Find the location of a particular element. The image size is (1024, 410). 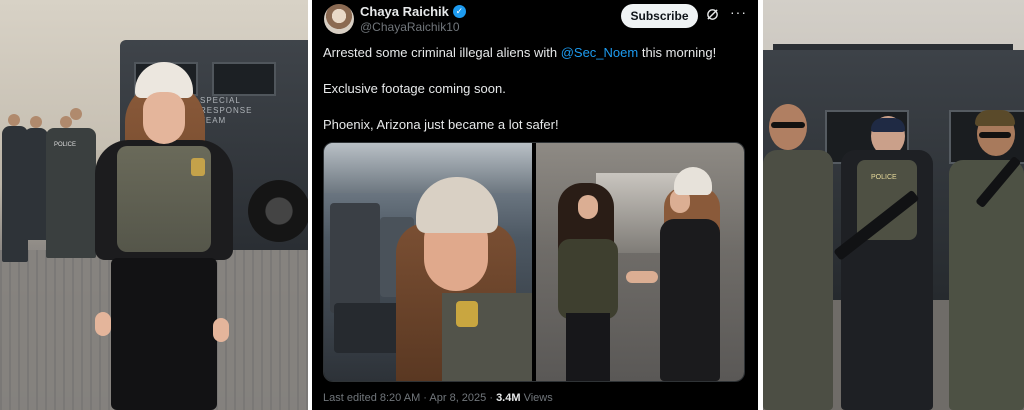

body is located at coordinates (690, 300).